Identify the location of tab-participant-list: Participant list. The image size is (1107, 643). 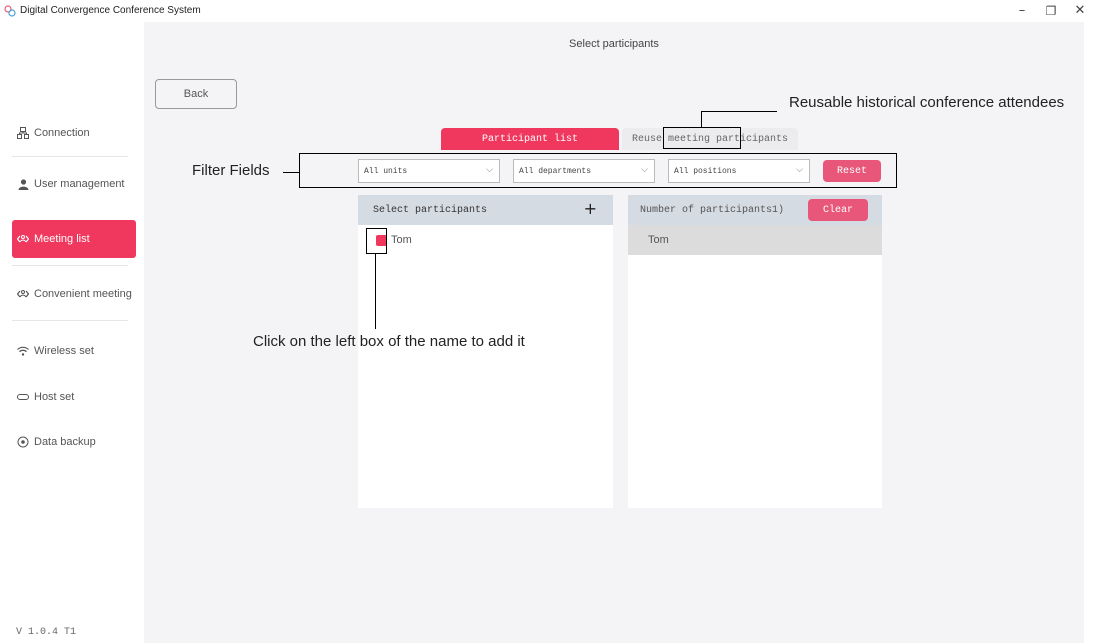
(530, 139).